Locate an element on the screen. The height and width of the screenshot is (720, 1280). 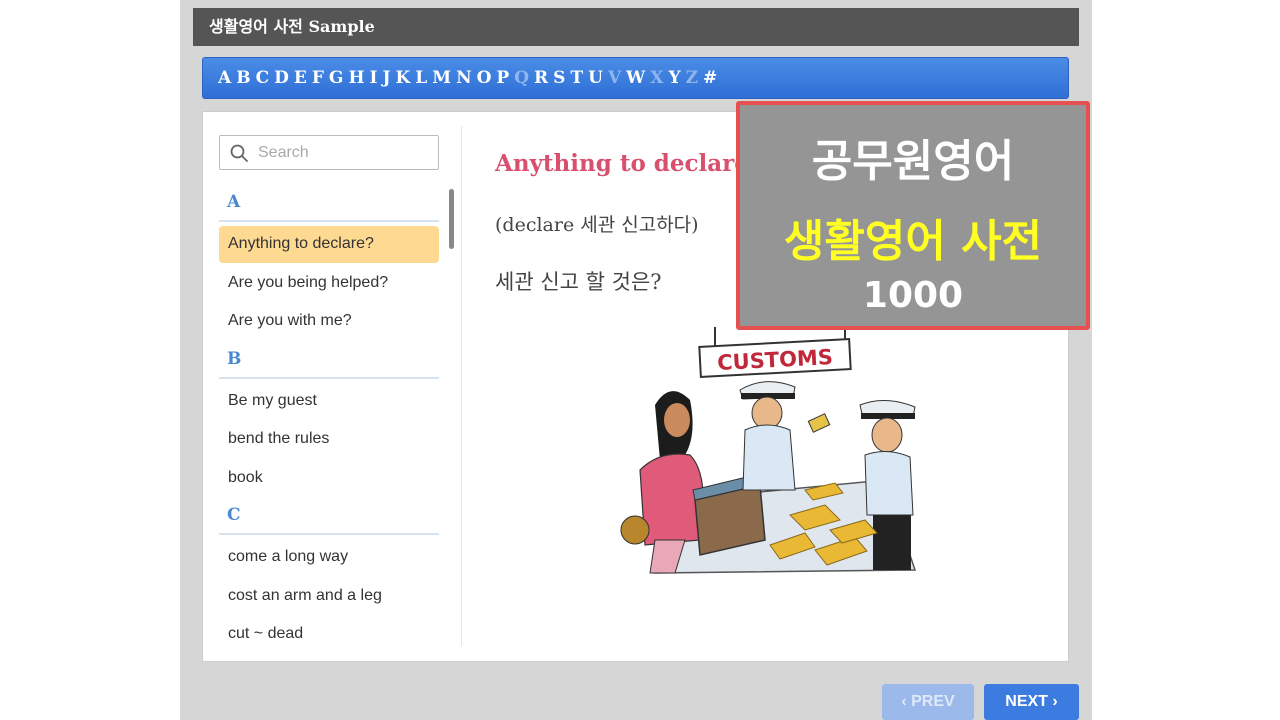
customs-illustration: CUSTOMS is located at coordinates (768, 450).